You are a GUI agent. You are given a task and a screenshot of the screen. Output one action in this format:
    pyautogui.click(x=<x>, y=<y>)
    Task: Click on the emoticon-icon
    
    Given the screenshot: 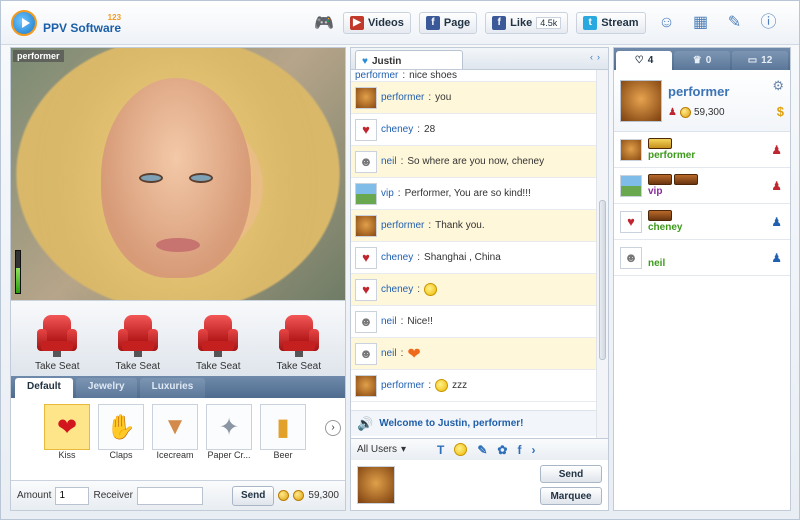 What is the action you would take?
    pyautogui.click(x=461, y=449)
    